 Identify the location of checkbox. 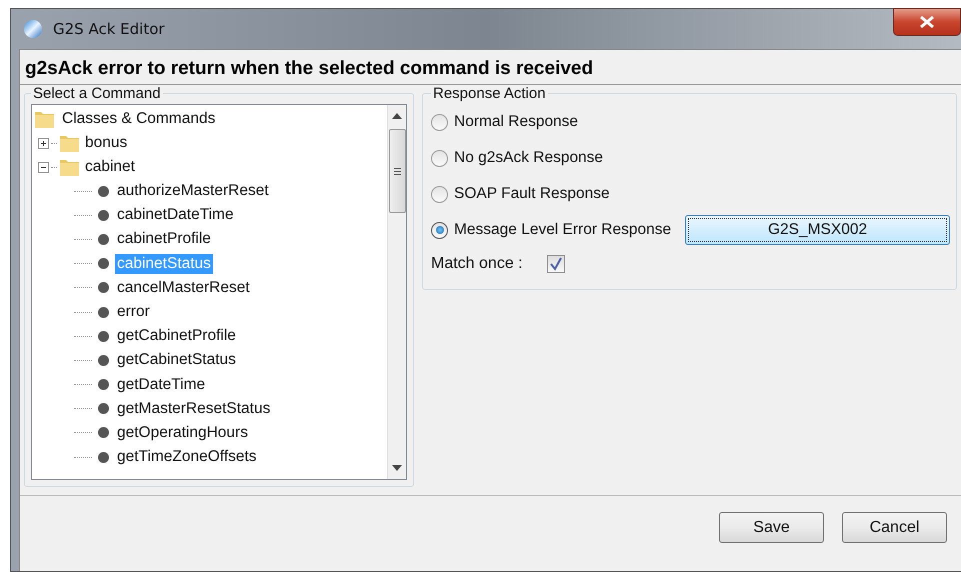
(555, 264).